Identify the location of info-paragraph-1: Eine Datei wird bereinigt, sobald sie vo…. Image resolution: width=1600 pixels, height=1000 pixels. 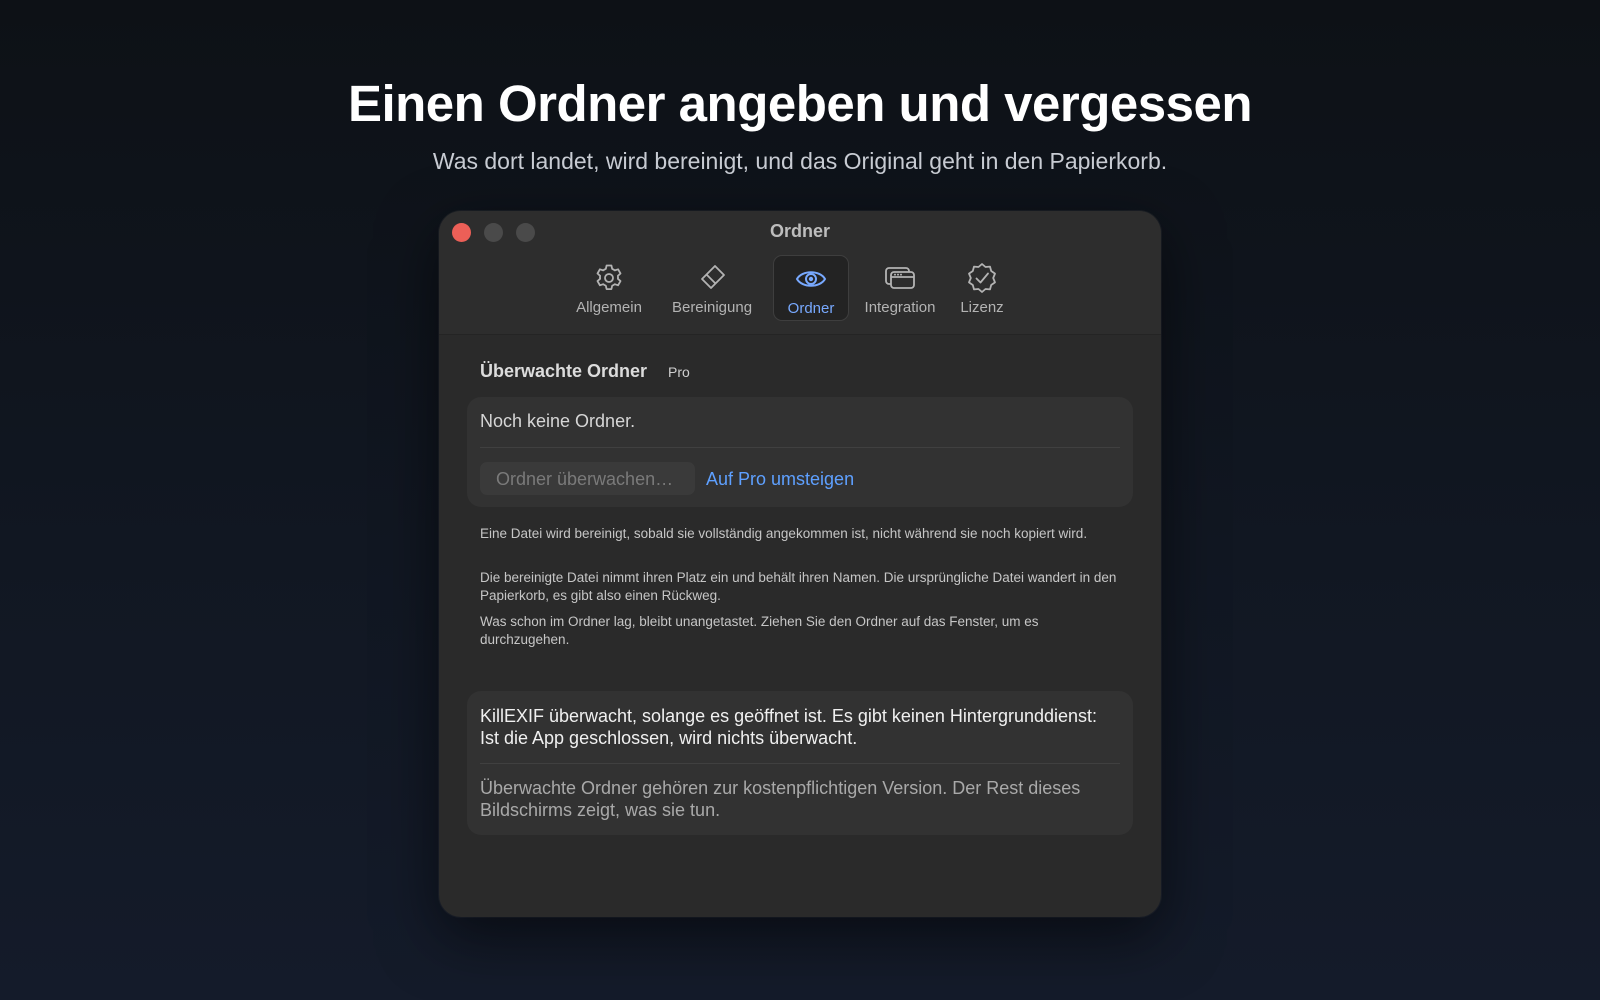
(784, 533).